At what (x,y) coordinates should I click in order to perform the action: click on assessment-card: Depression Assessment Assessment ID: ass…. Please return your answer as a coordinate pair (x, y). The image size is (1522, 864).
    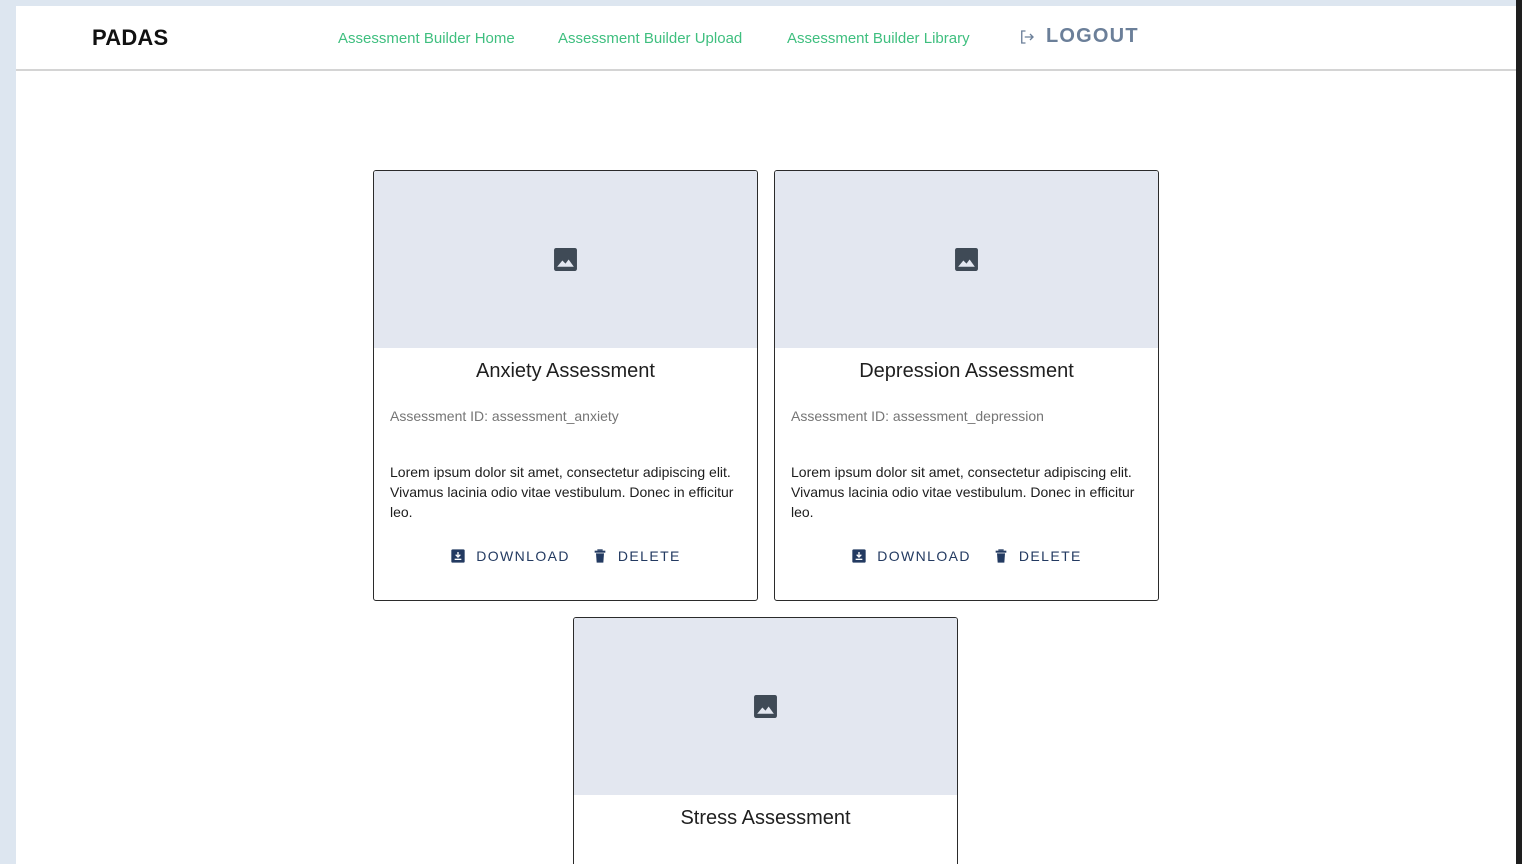
    Looking at the image, I should click on (966, 385).